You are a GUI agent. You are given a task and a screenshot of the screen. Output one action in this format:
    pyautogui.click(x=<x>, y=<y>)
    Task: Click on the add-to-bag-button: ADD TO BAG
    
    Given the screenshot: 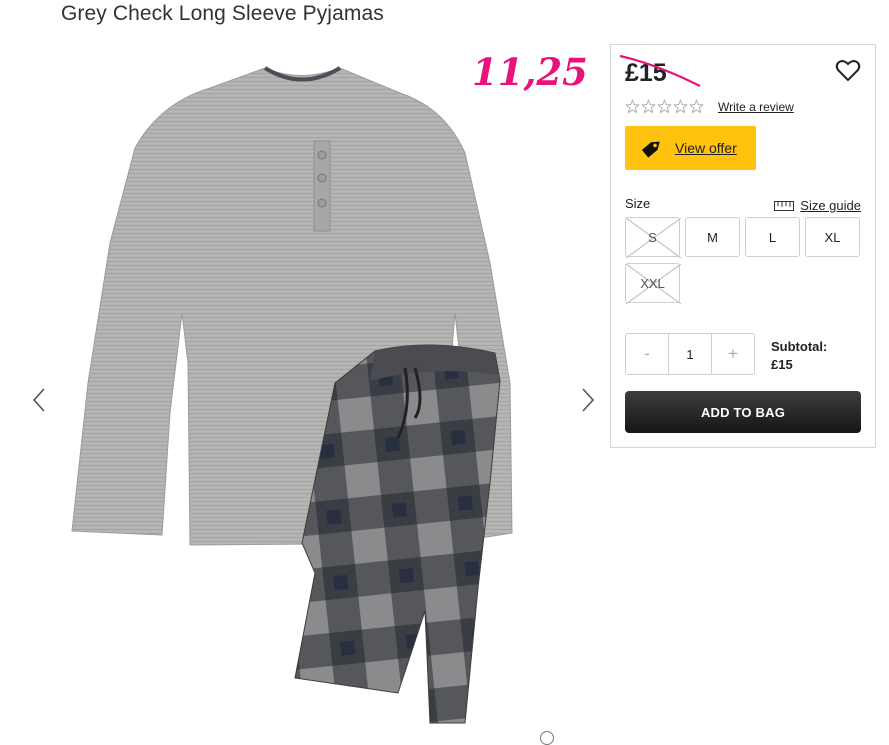 What is the action you would take?
    pyautogui.click(x=743, y=412)
    